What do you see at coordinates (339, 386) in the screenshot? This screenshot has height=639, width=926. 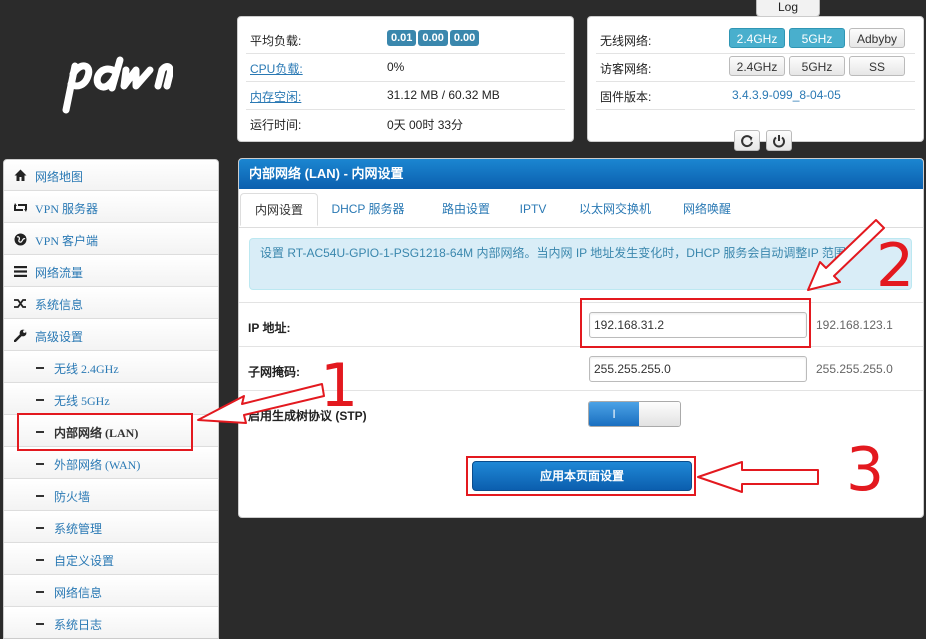 I see `annotation-number-1: 1` at bounding box center [339, 386].